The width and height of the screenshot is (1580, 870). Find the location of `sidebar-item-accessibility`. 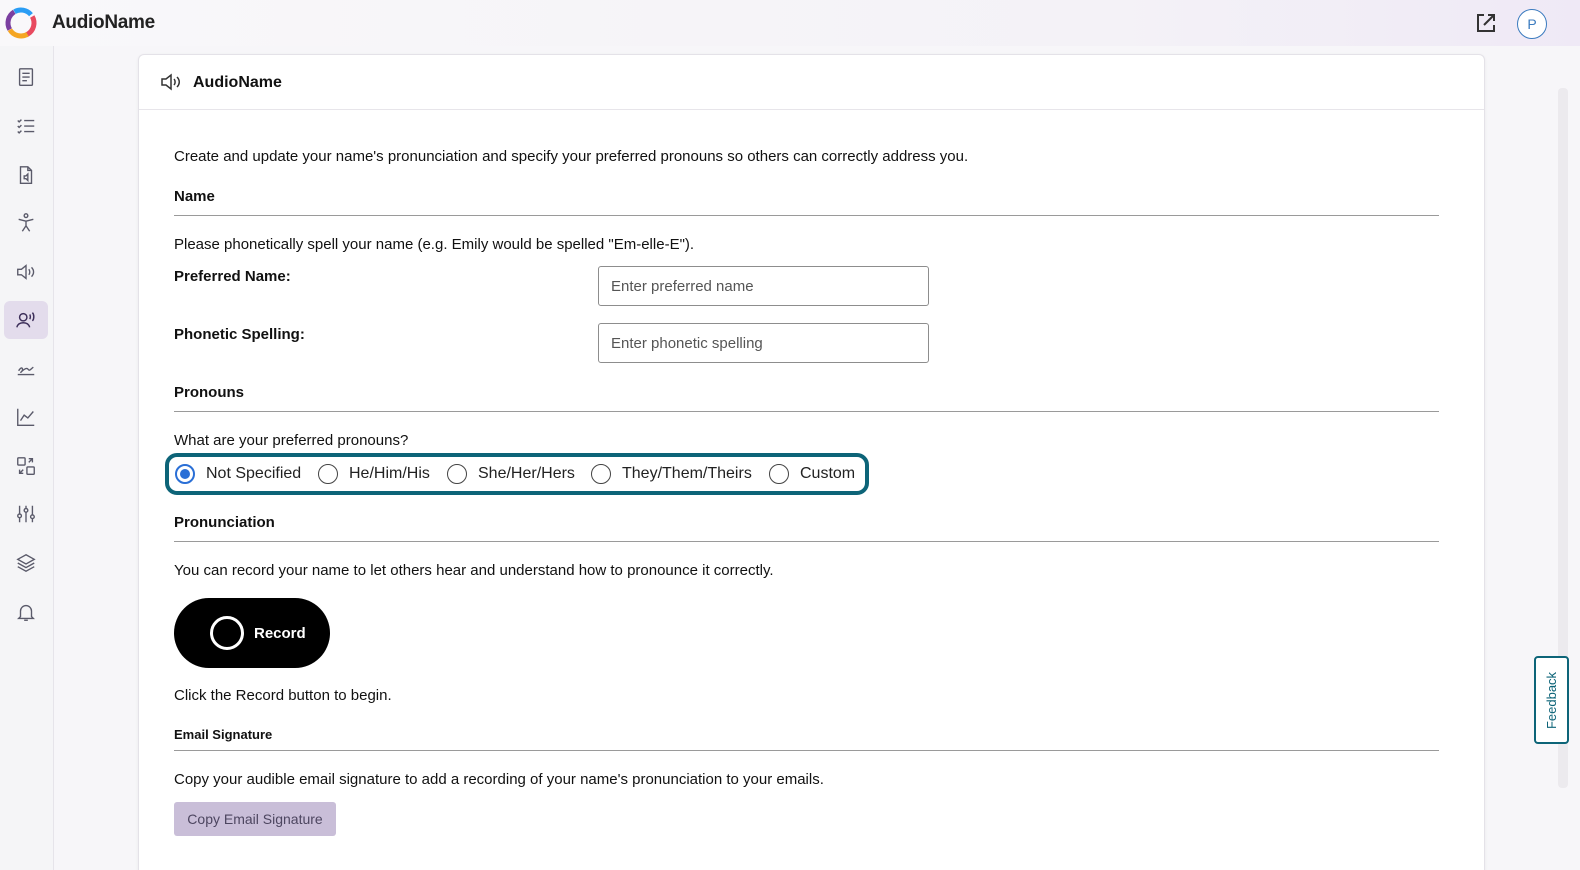

sidebar-item-accessibility is located at coordinates (26, 223).